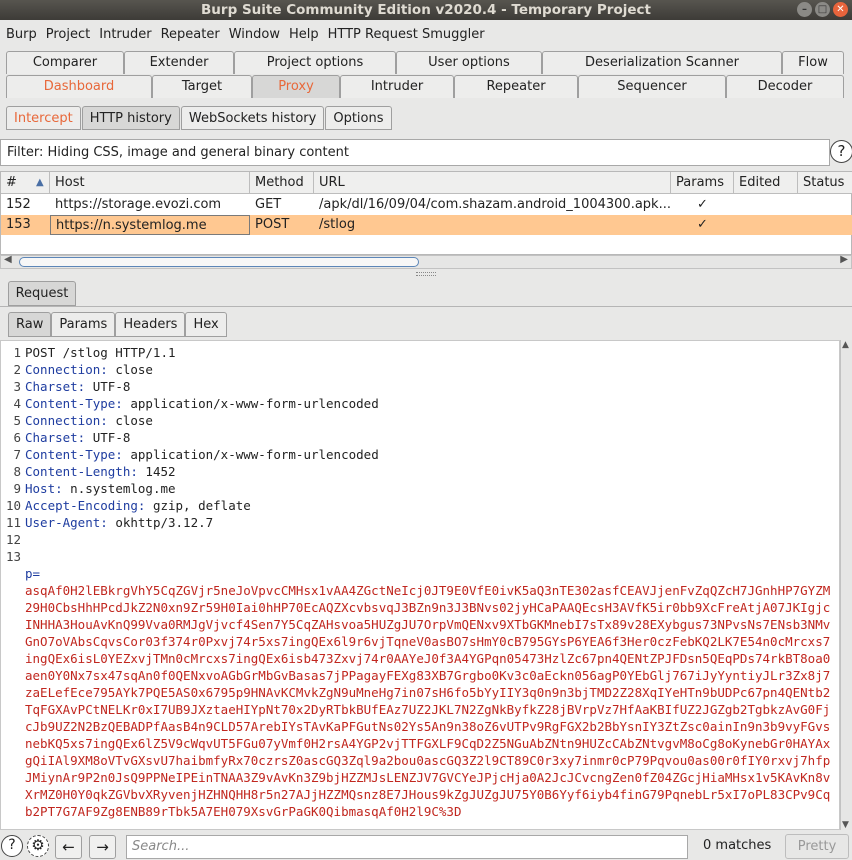  I want to click on tab-hex: Hex, so click(206, 324).